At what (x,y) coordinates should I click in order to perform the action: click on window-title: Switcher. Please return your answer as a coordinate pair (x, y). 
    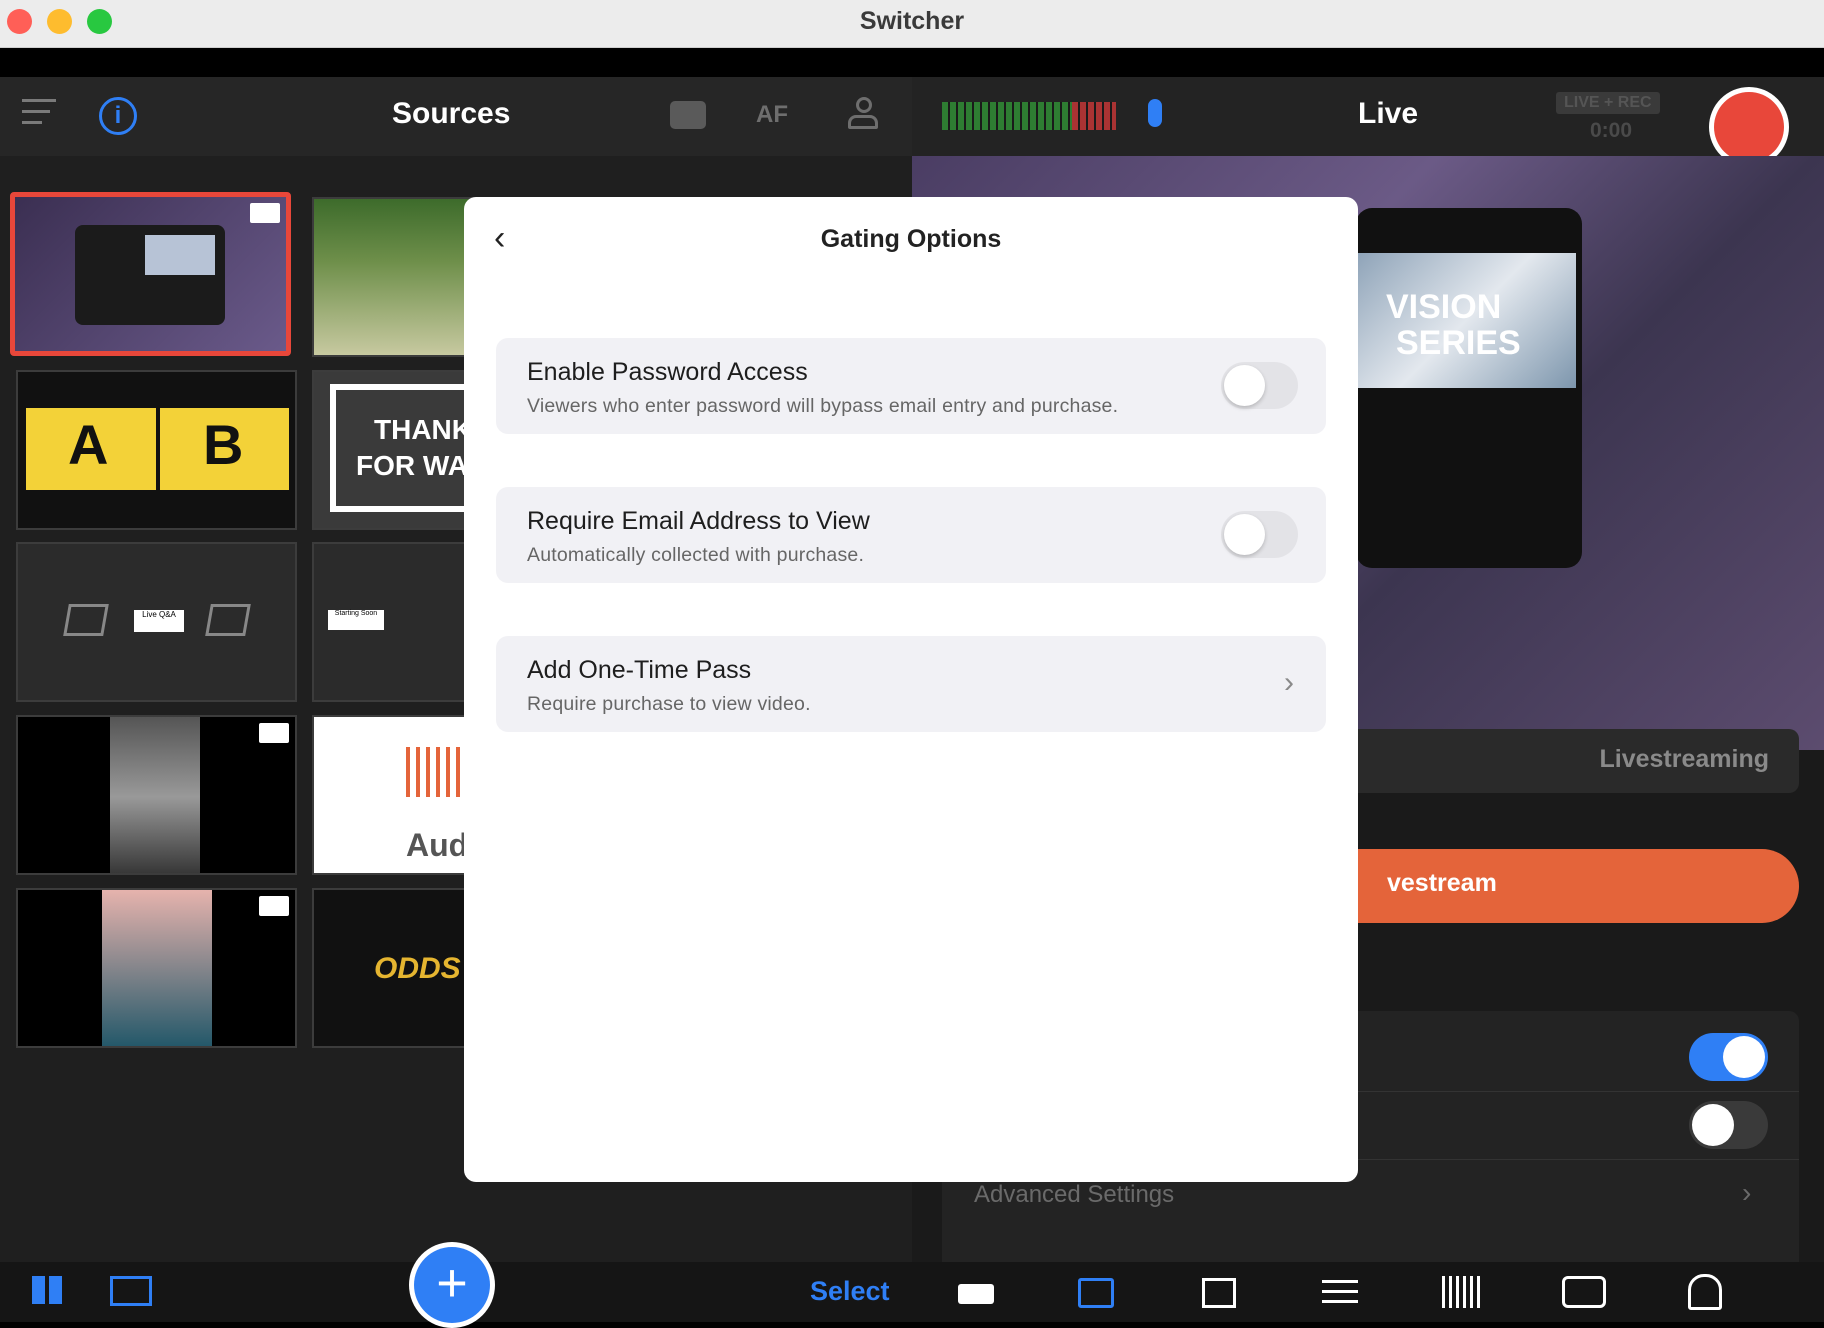
    Looking at the image, I should click on (912, 21).